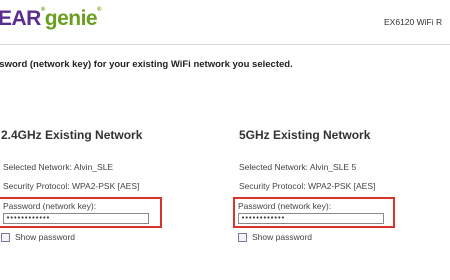 Image resolution: width=450 pixels, height=280 pixels. I want to click on selected-network-text: Selected Network: Alvin_SLE, so click(58, 167).